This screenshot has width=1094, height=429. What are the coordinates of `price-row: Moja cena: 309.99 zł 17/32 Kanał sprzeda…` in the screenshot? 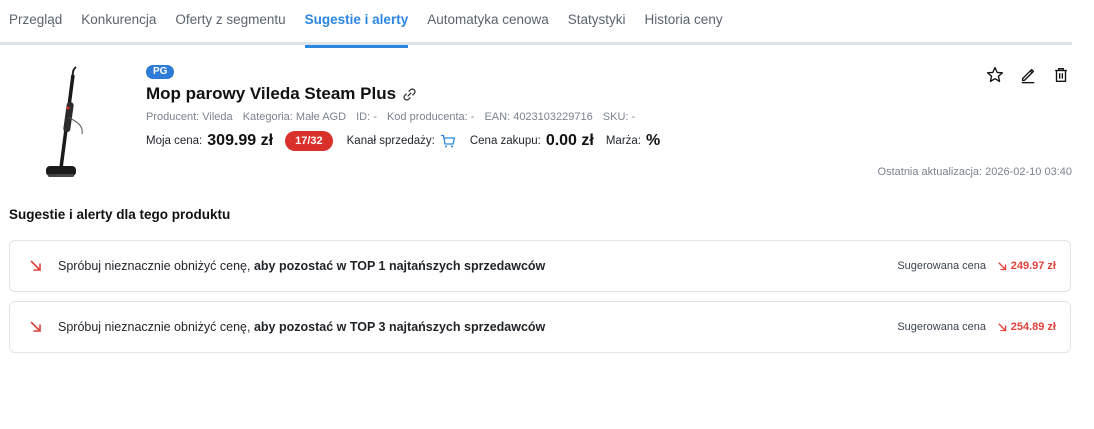 It's located at (403, 141).